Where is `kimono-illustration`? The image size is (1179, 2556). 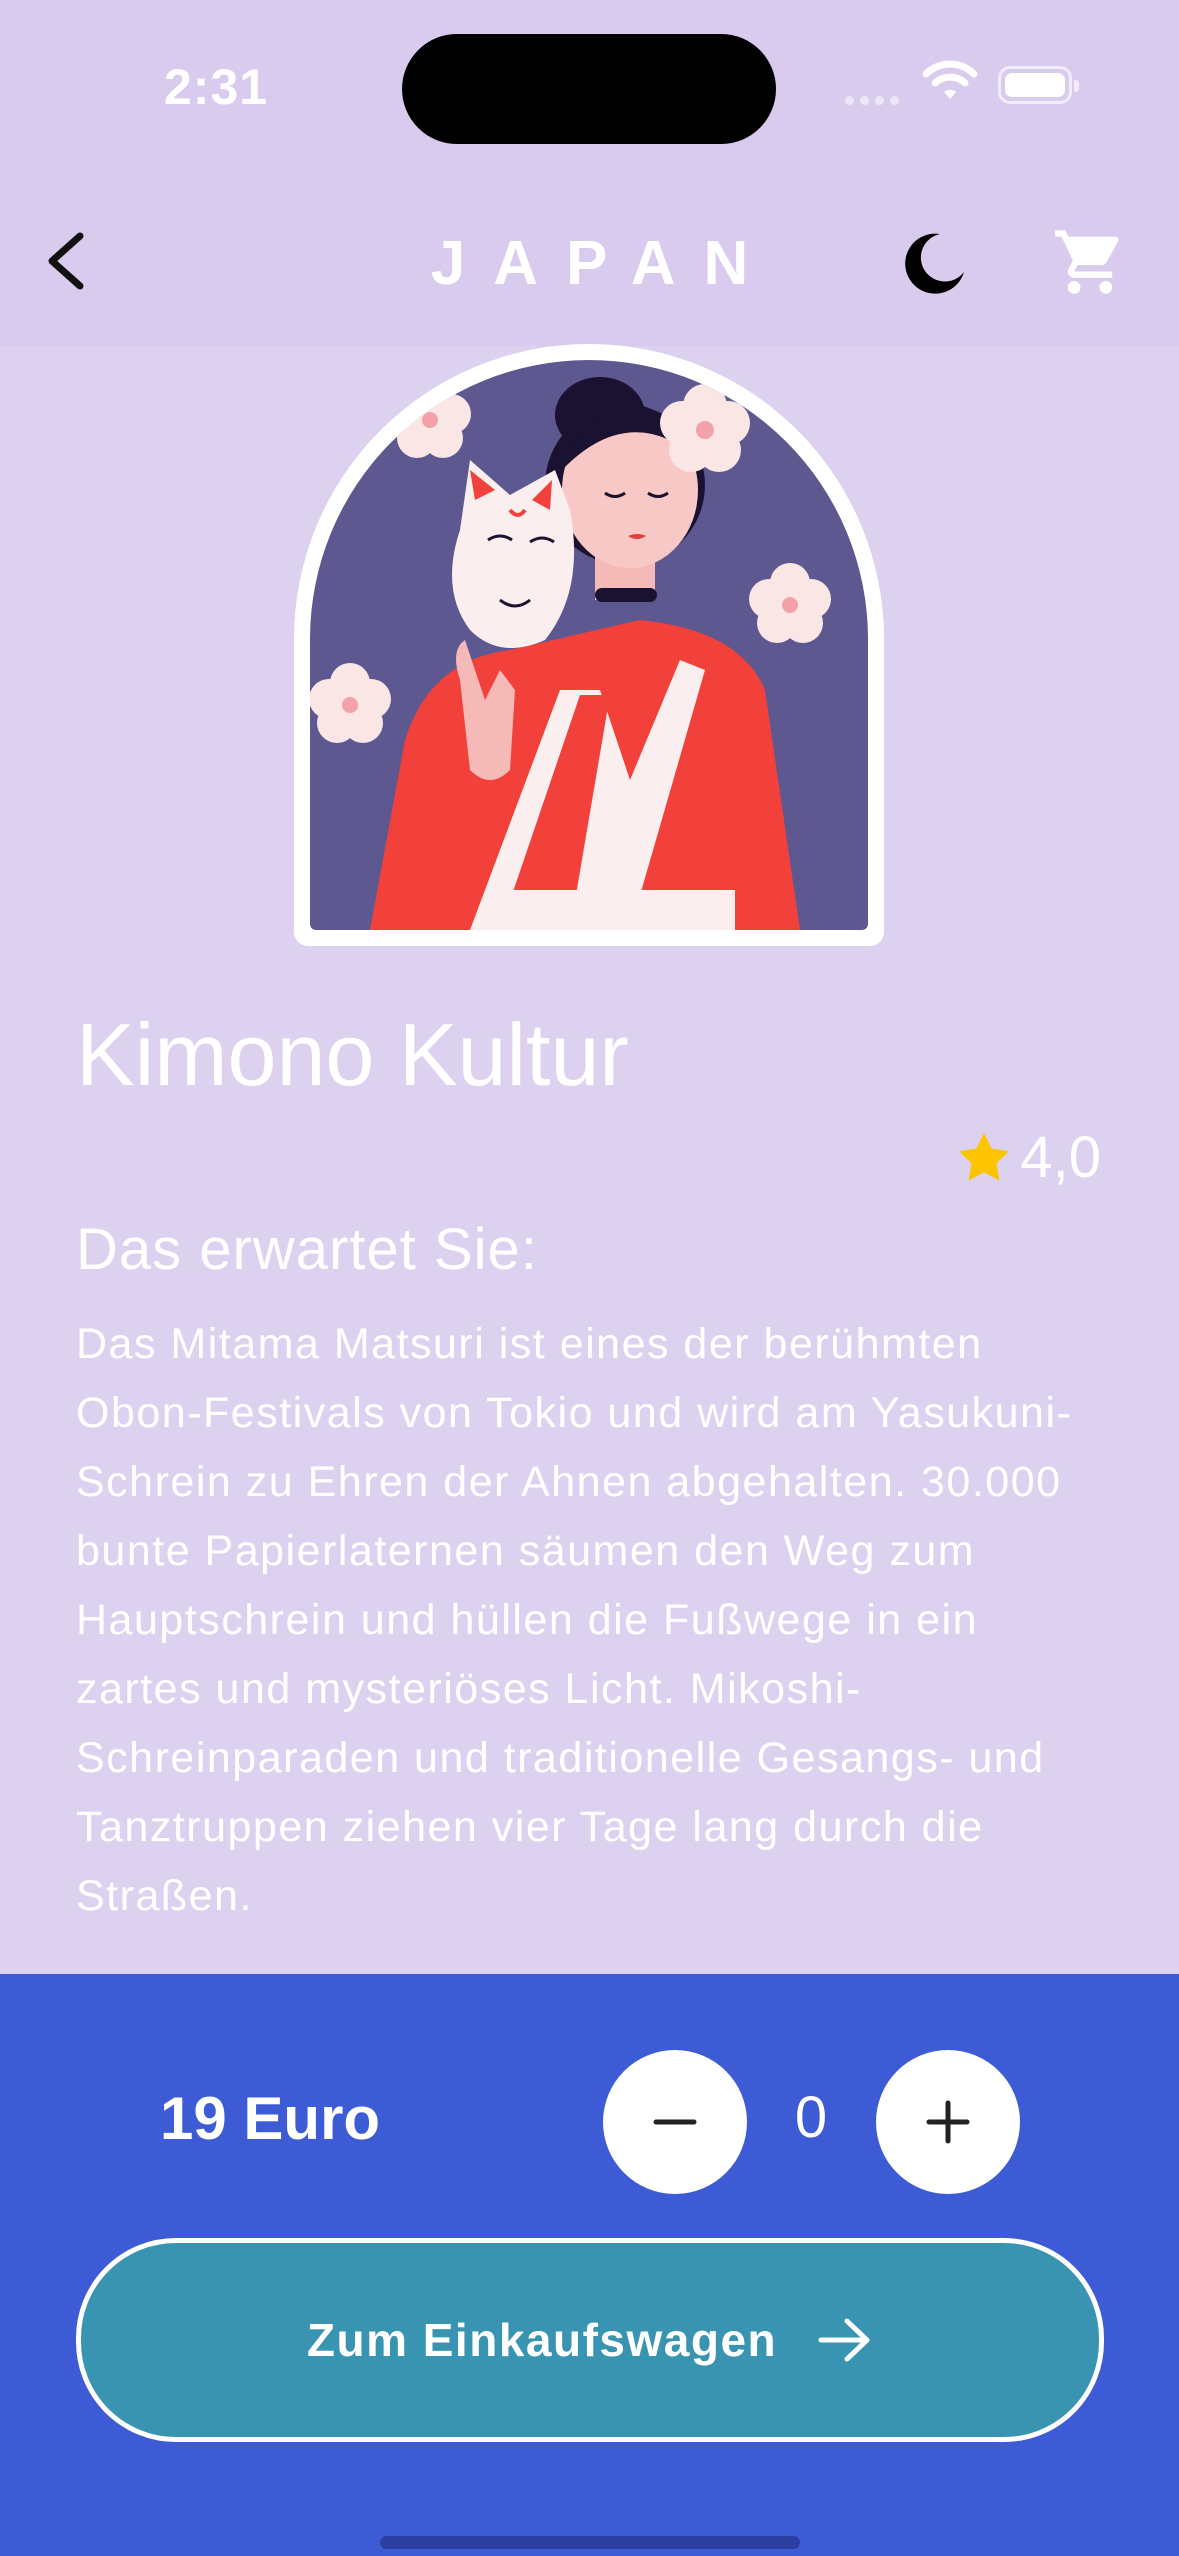
kimono-illustration is located at coordinates (589, 645).